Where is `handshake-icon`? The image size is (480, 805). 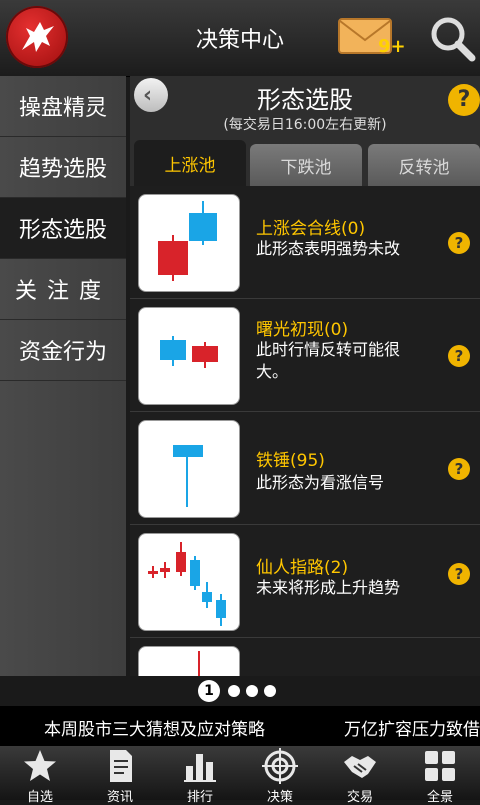 handshake-icon is located at coordinates (360, 767).